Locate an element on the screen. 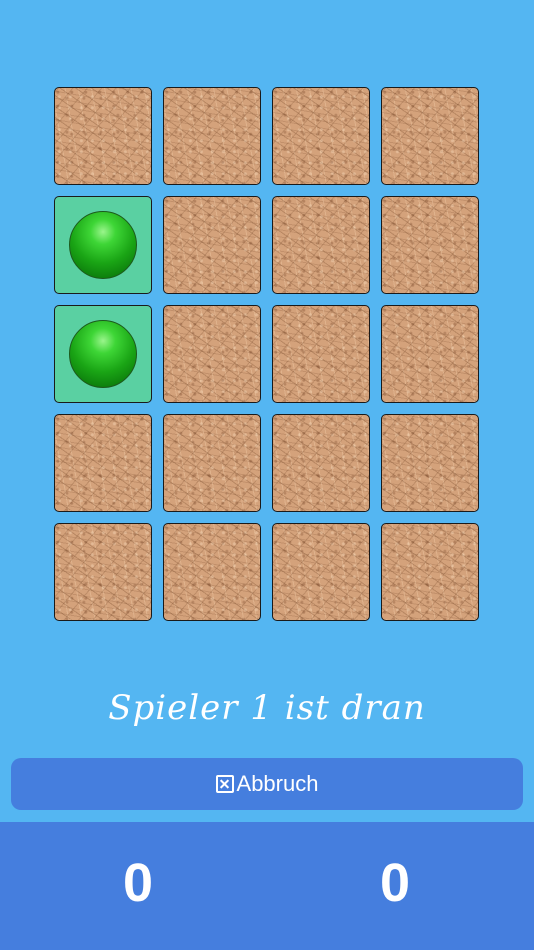 This screenshot has width=534, height=950. cancel-button: Abbruch is located at coordinates (267, 784).